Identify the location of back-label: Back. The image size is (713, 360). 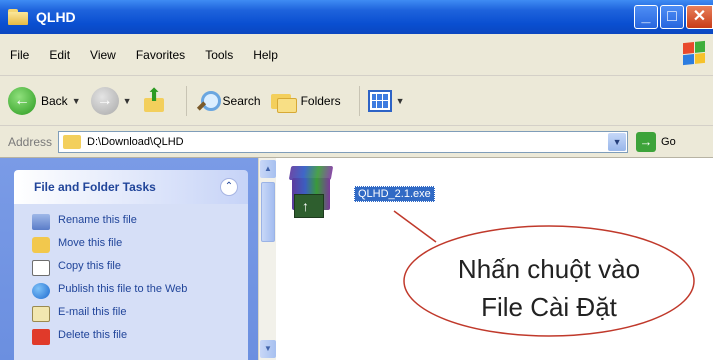
(54, 100).